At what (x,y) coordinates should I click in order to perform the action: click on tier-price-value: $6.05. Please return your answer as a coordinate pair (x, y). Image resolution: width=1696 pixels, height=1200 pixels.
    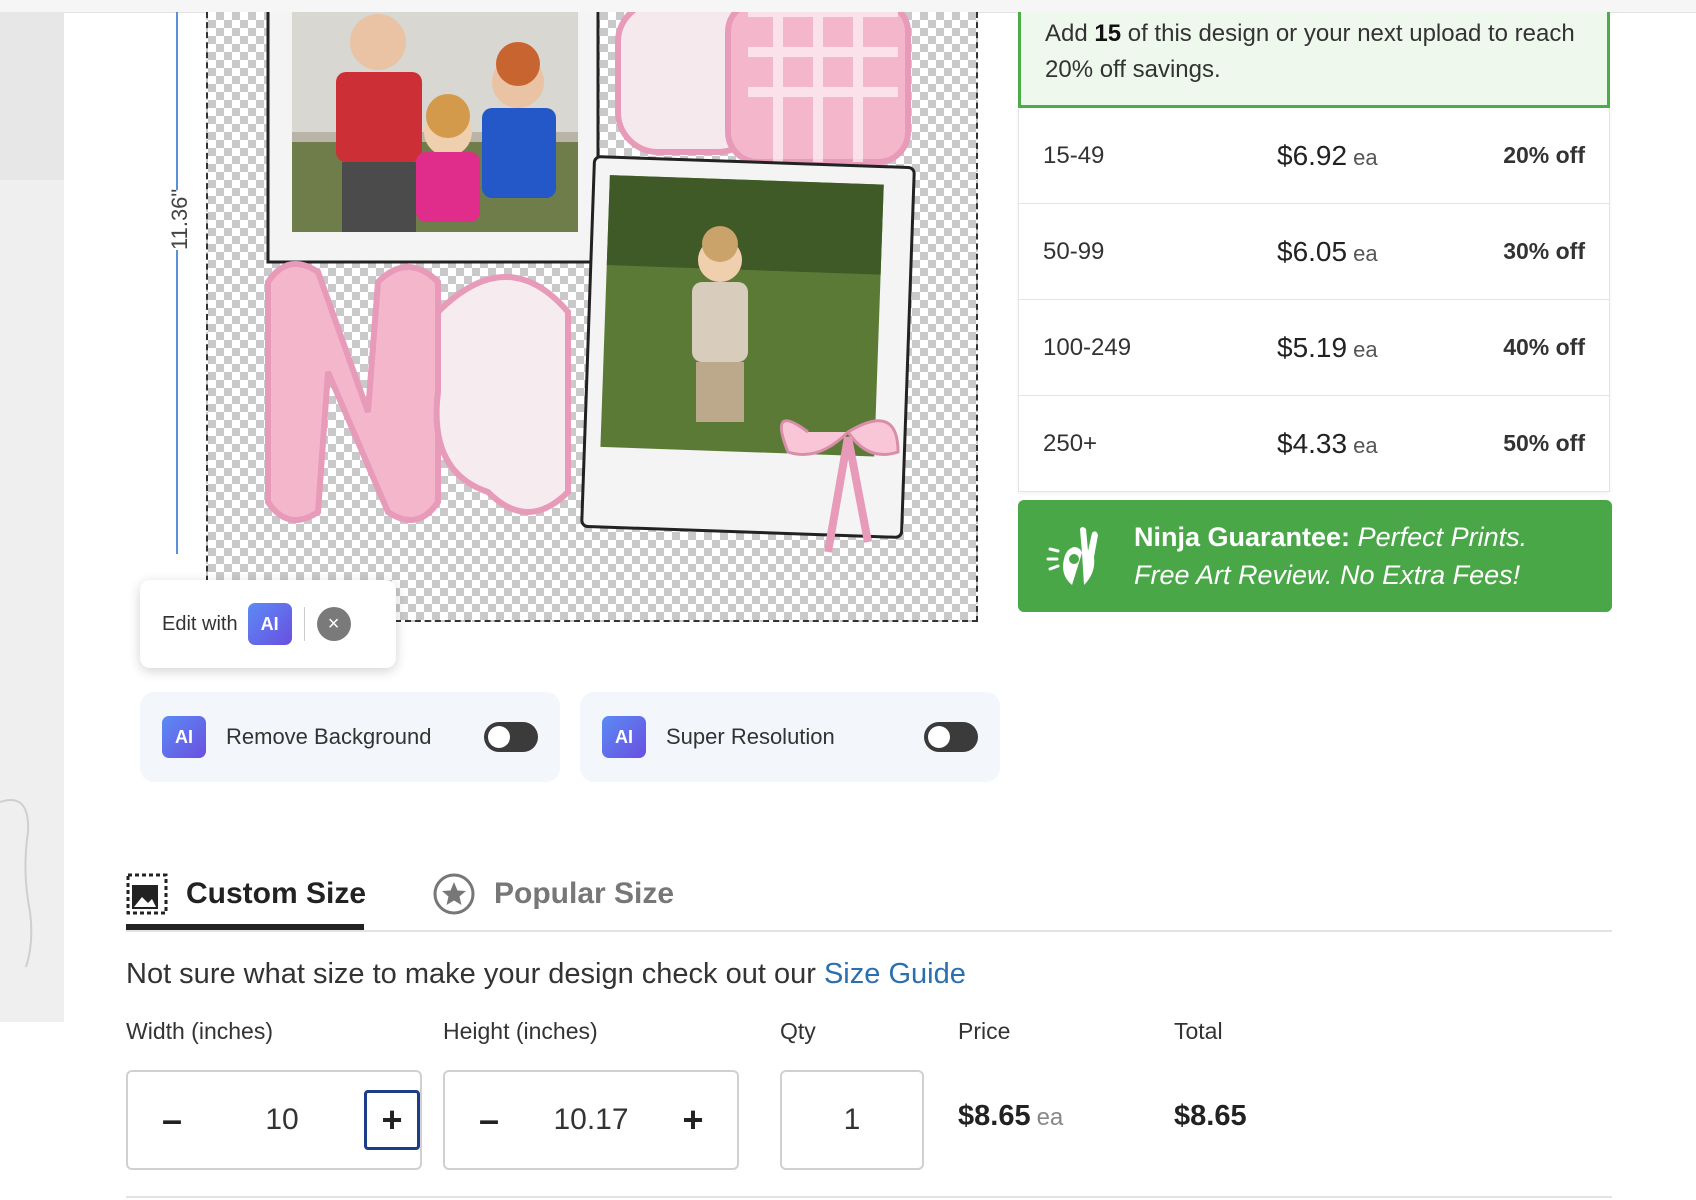
    Looking at the image, I should click on (1312, 251).